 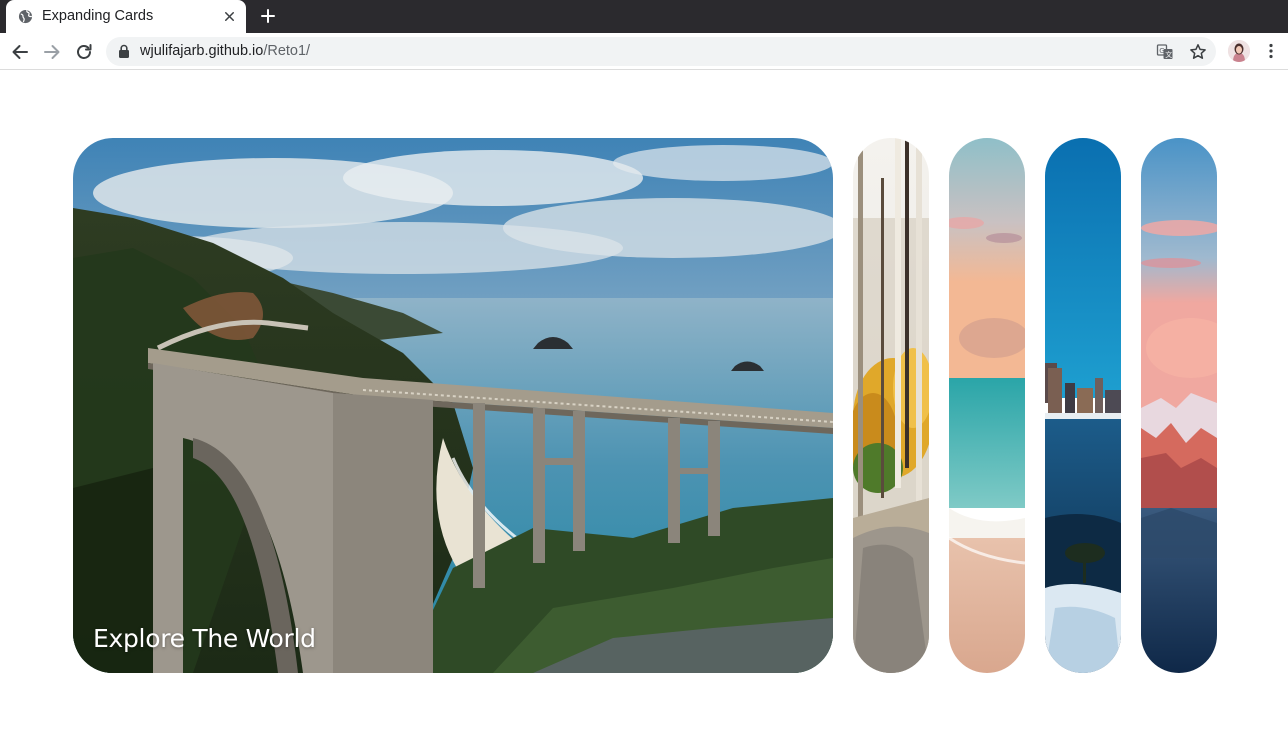 I want to click on url-text: wjulifajarb.github.io/Reto1/, so click(x=225, y=51).